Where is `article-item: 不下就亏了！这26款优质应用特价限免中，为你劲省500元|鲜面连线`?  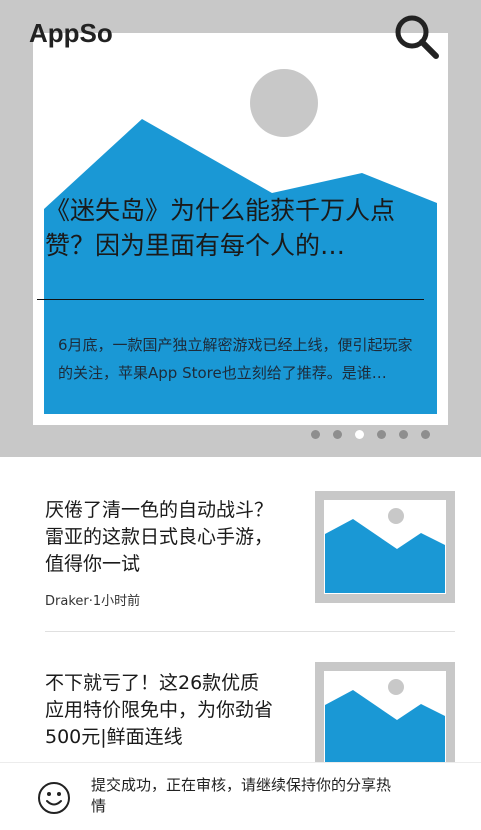 article-item: 不下就亏了！这26款优质应用特价限免中，为你劲省500元|鲜面连线 is located at coordinates (240, 718).